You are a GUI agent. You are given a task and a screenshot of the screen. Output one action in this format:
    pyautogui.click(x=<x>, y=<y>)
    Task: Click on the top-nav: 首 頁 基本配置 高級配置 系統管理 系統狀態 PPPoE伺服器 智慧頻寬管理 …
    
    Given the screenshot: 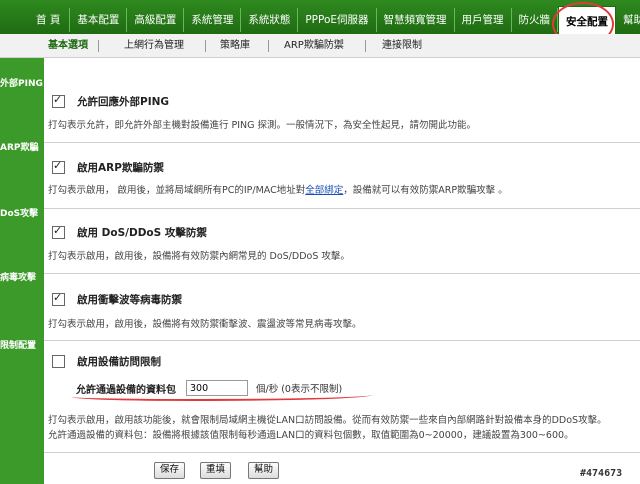 What is the action you would take?
    pyautogui.click(x=320, y=17)
    